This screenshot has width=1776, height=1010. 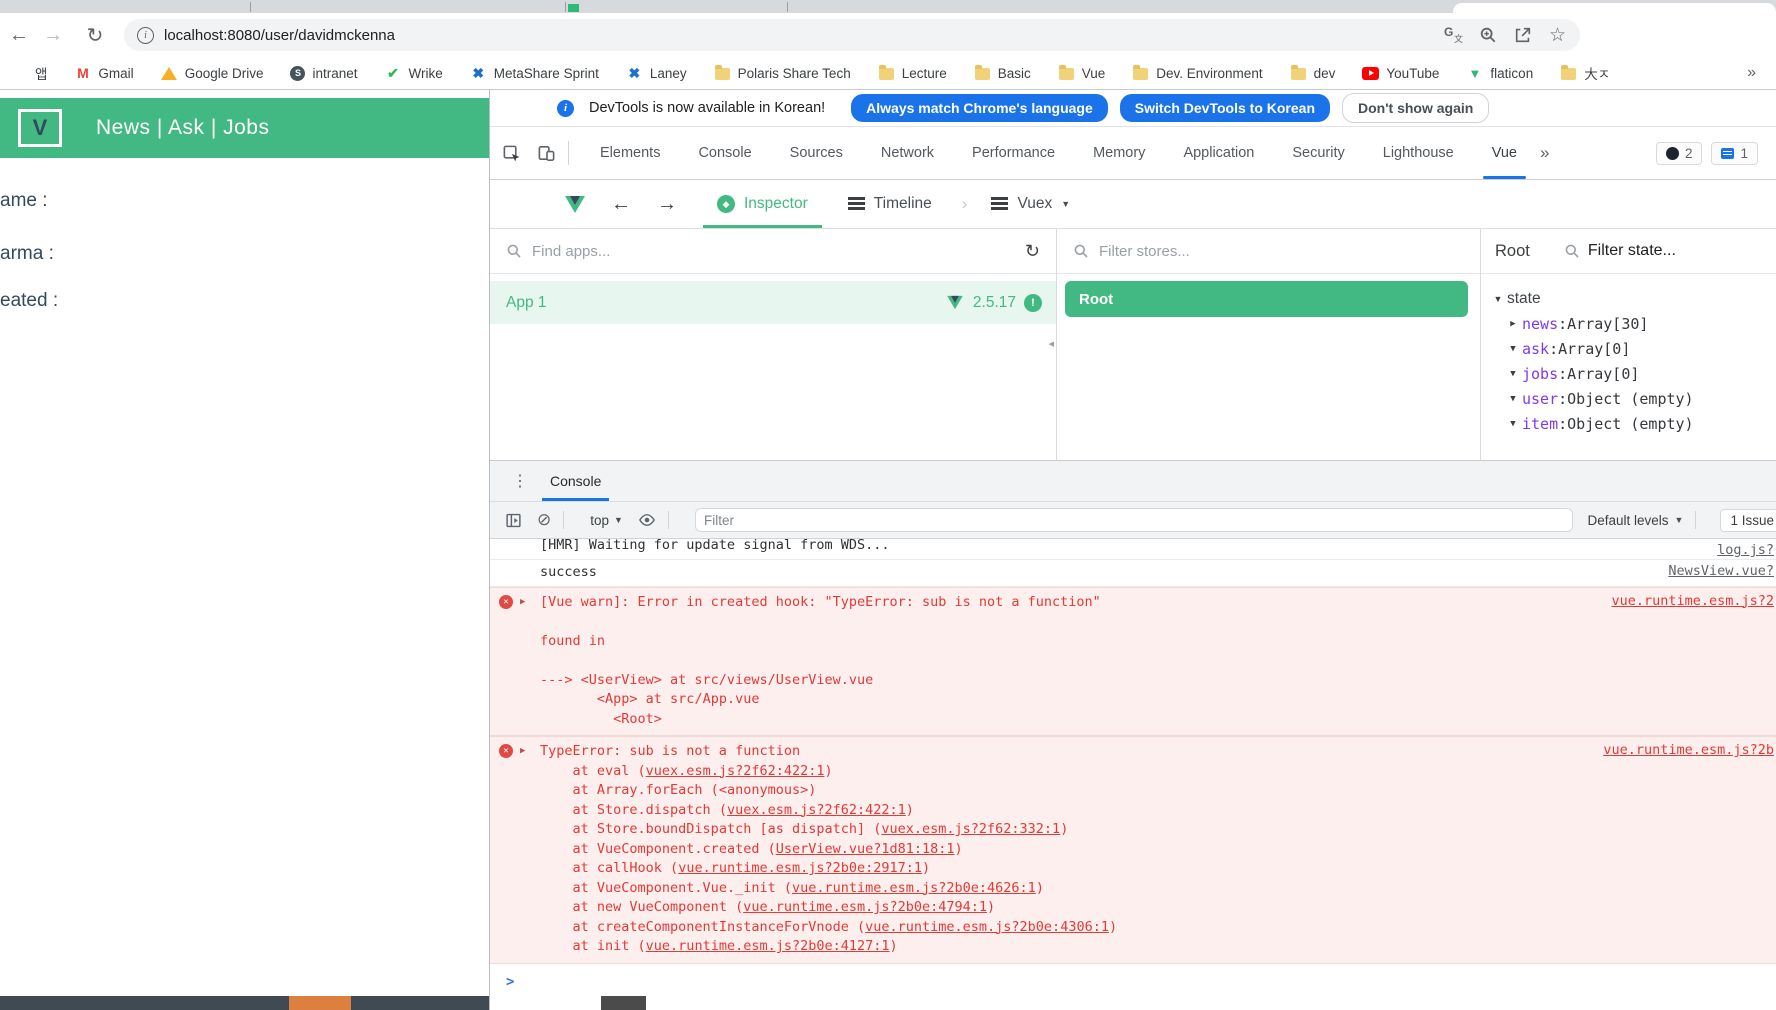 I want to click on state-entry: ▼ item: Object (empty), so click(x=1628, y=423).